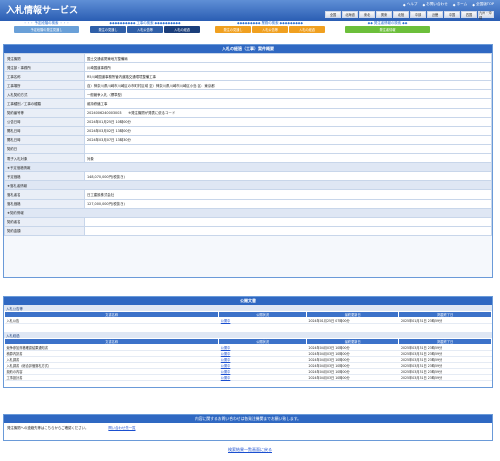 This screenshot has width=500, height=461. I want to click on row-label: 工事場所, so click(44, 85).